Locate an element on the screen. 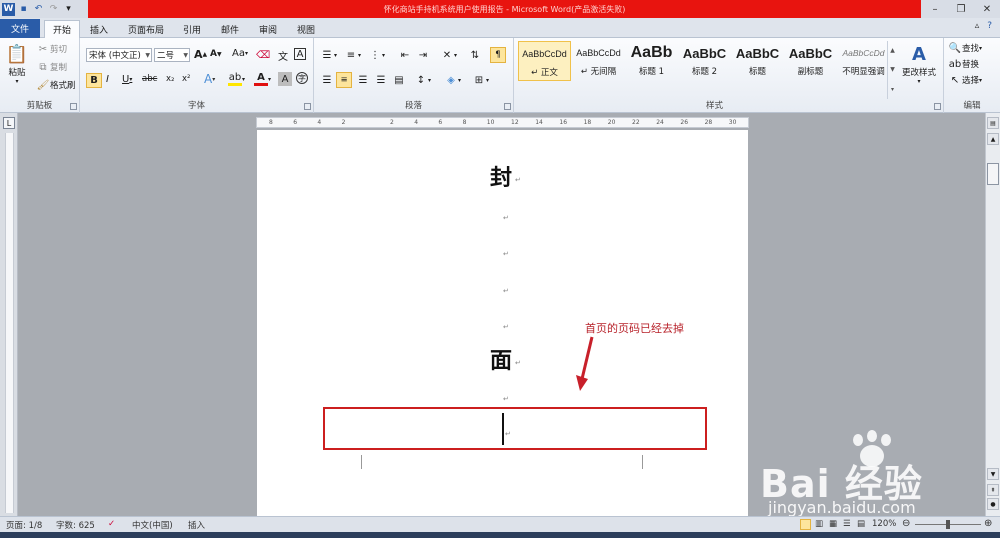 The width and height of the screenshot is (1000, 538). copy-button: ⧉ 复制 is located at coordinates (51, 67).